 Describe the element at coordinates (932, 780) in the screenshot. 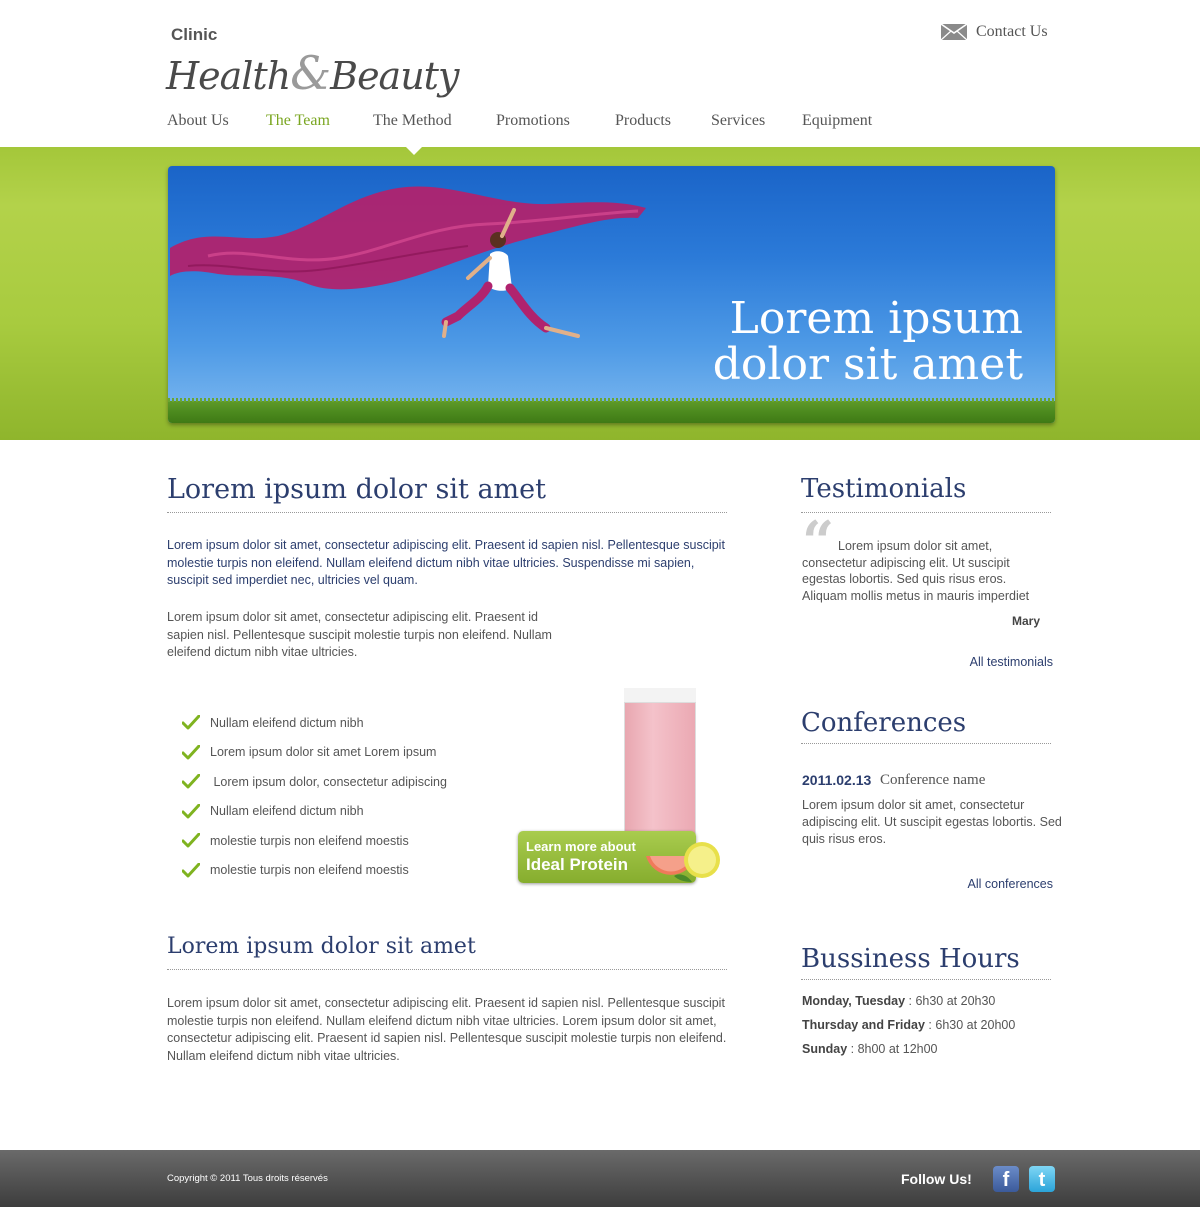

I see `conference-name: Conference name` at that location.